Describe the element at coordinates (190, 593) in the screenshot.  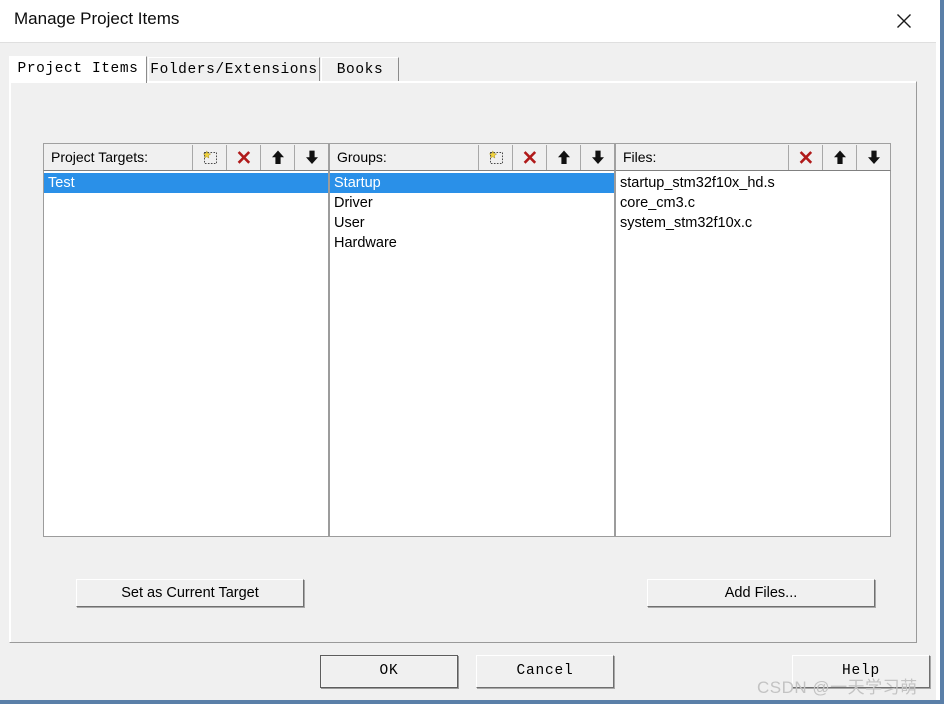
I see `set-as-current-target-button: Set as Current Target` at that location.